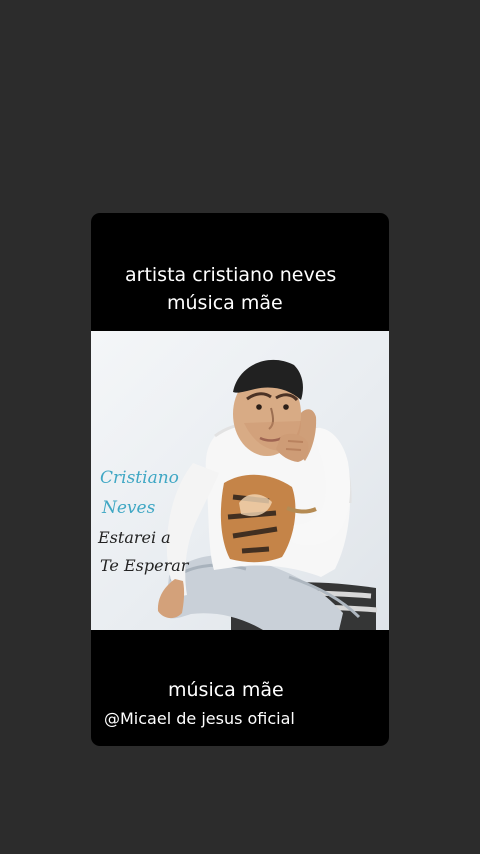  What do you see at coordinates (144, 565) in the screenshot?
I see `cover-album-title-line-2: Te Esperar` at bounding box center [144, 565].